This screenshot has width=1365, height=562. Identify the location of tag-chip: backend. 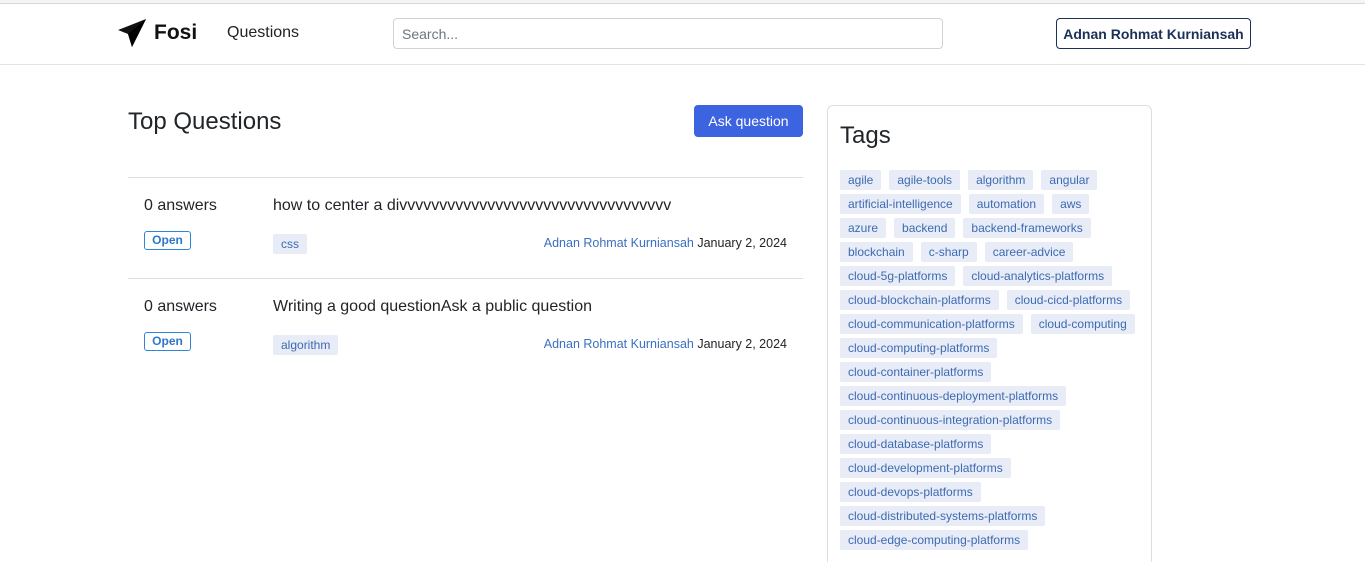
(925, 228).